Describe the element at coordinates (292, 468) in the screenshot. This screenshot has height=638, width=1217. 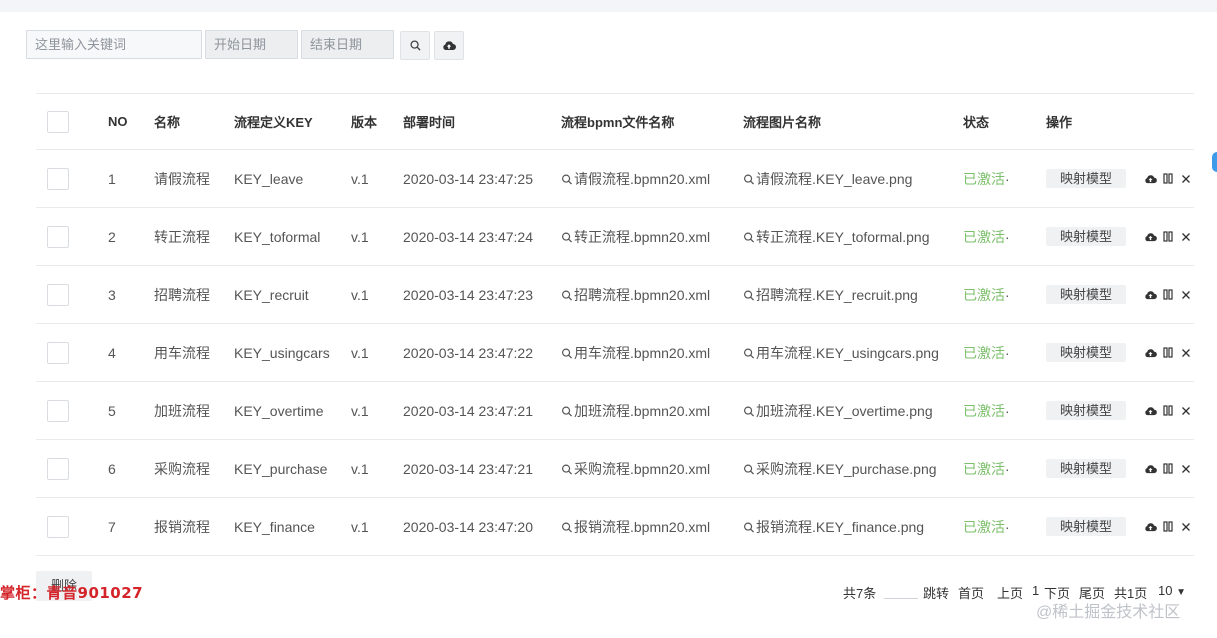
I see `row-key: KEY_purchase` at that location.